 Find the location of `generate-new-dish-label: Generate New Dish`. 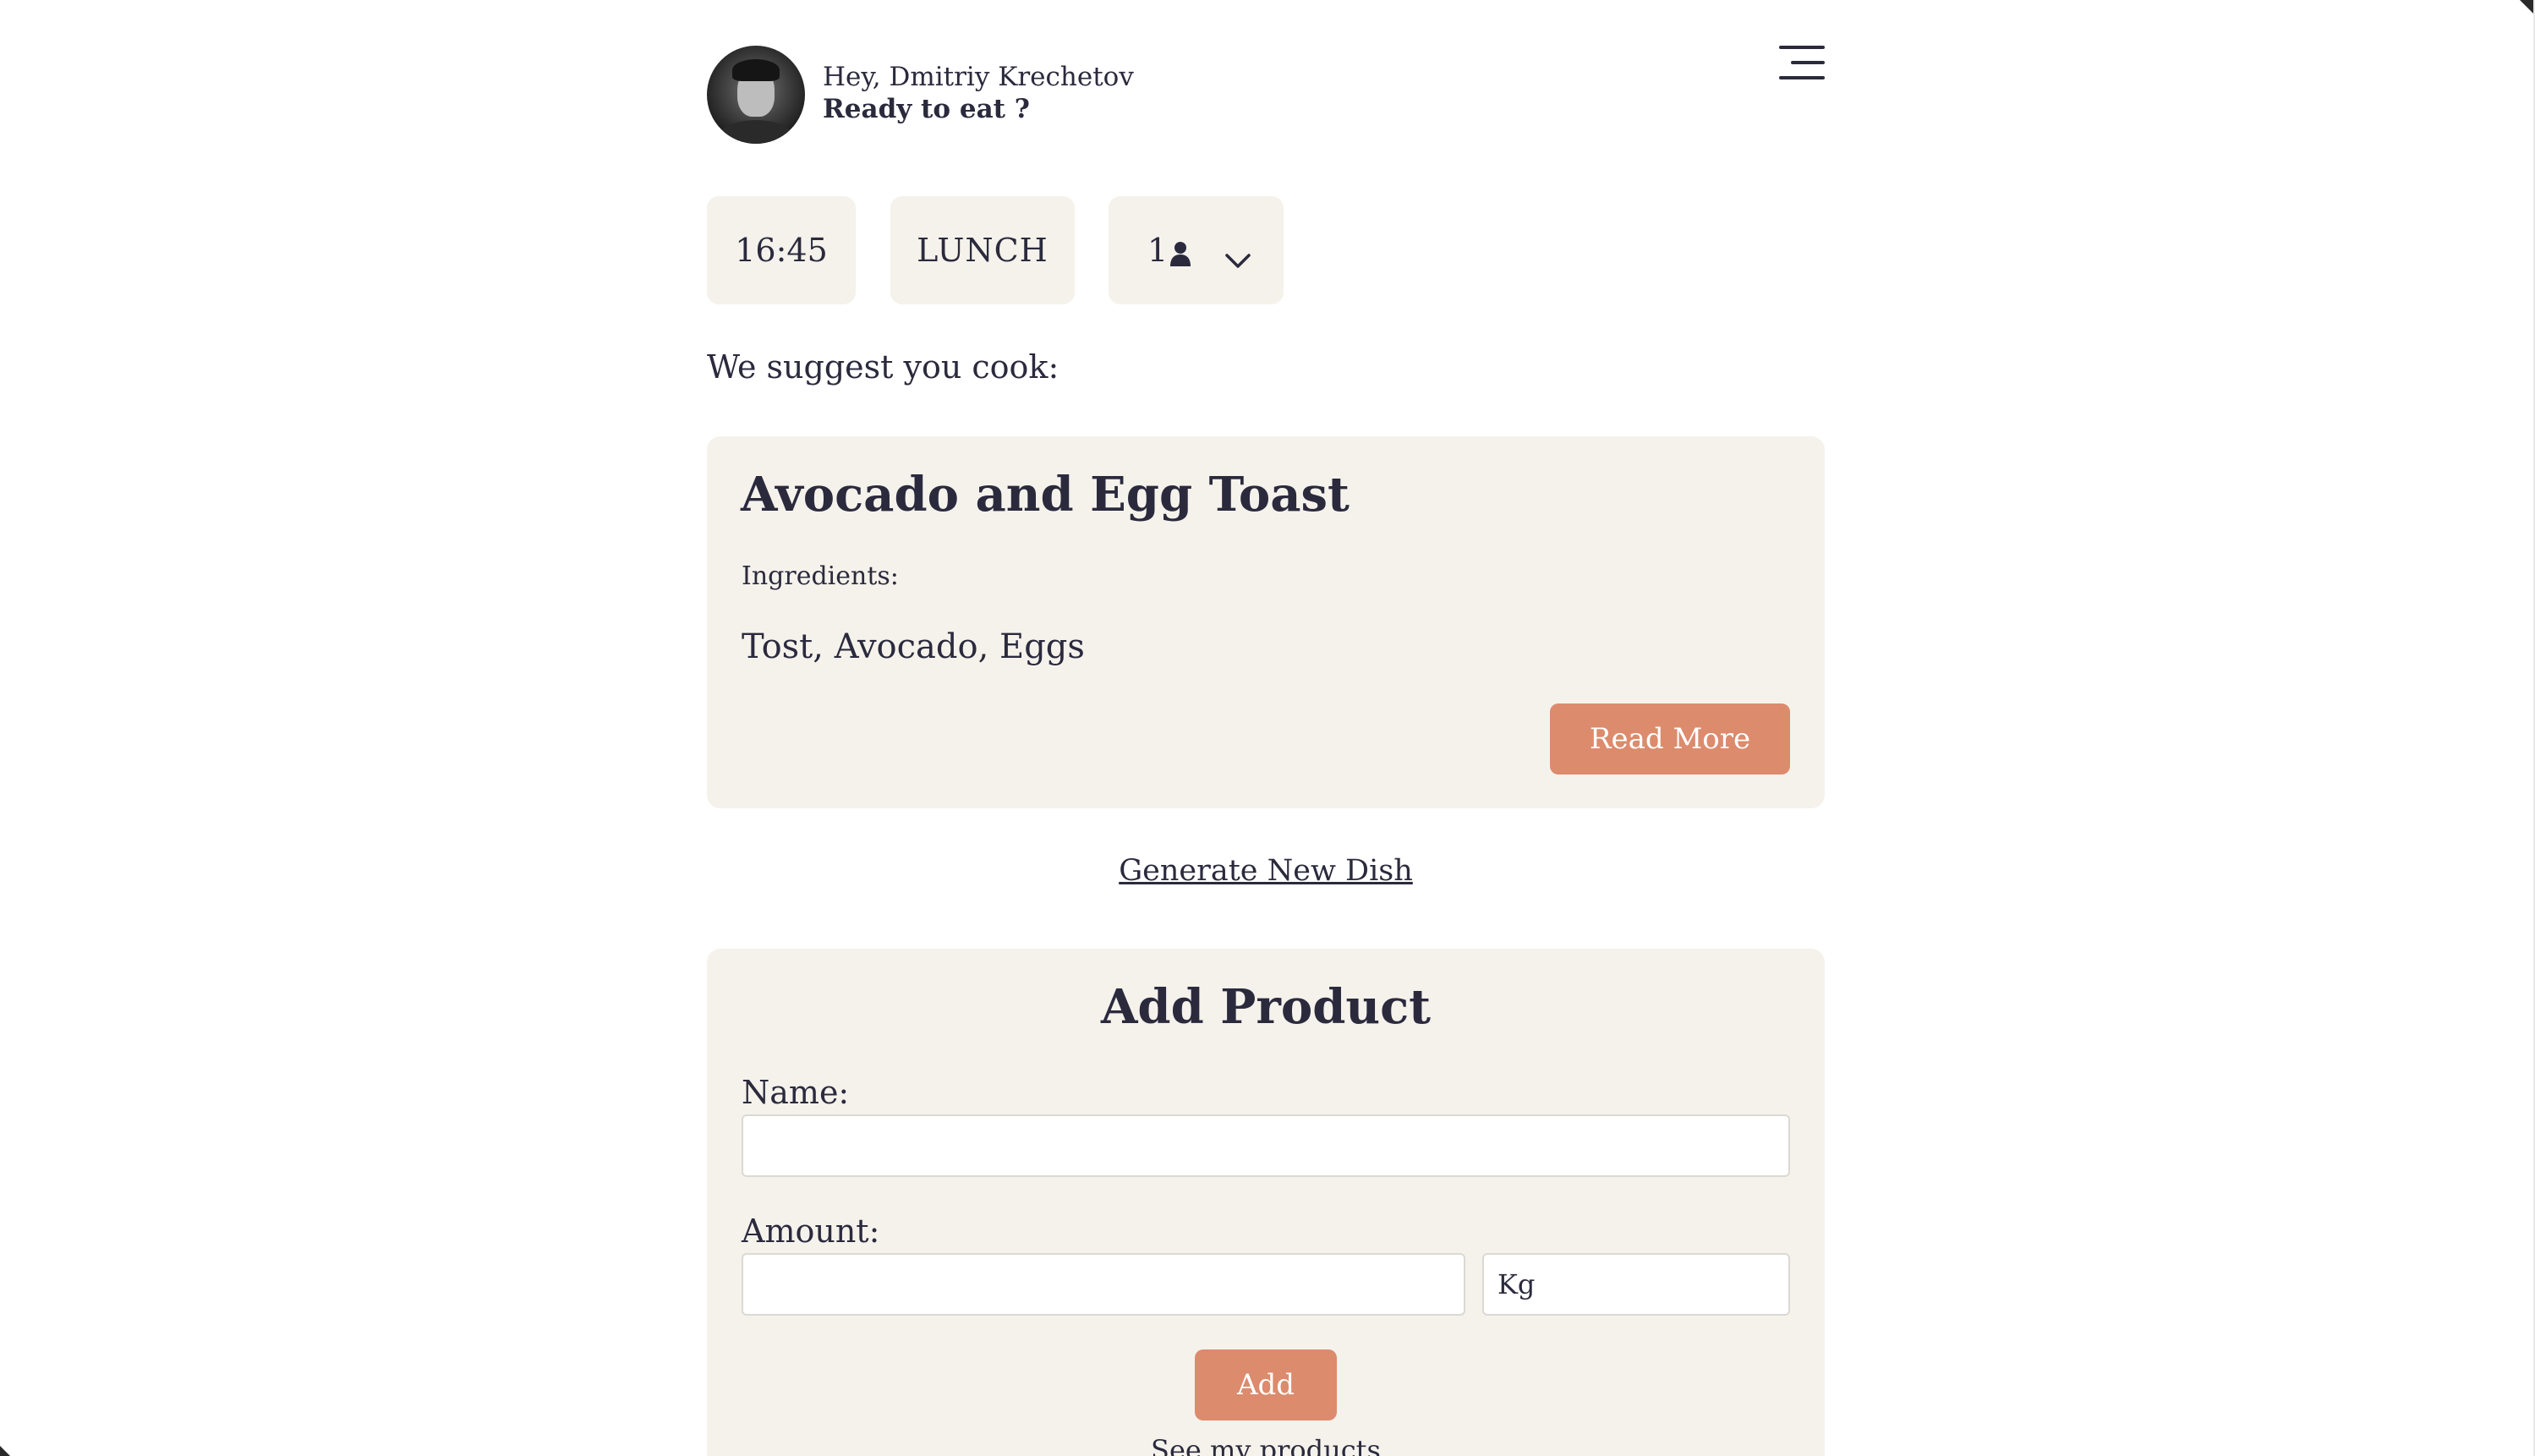

generate-new-dish-label: Generate New Dish is located at coordinates (1266, 871).